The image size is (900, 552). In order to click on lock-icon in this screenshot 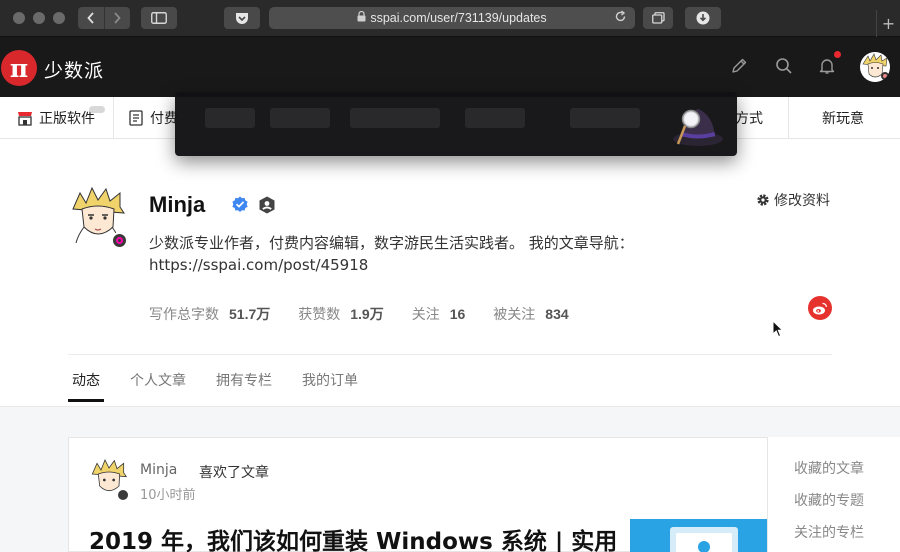, I will do `click(361, 17)`.